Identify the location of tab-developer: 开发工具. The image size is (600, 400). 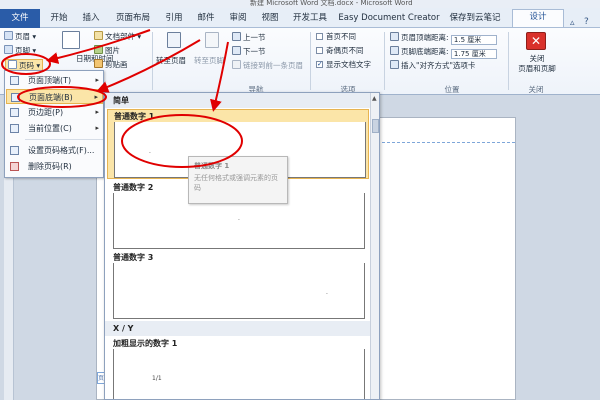
(310, 19).